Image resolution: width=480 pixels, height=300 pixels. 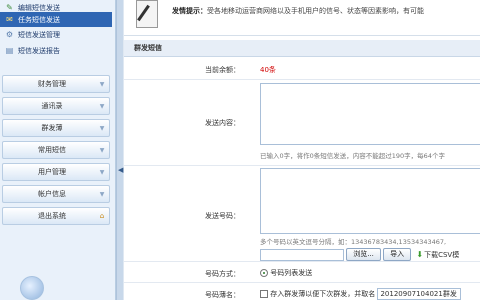 I want to click on section-title: 群发短信, so click(x=302, y=48).